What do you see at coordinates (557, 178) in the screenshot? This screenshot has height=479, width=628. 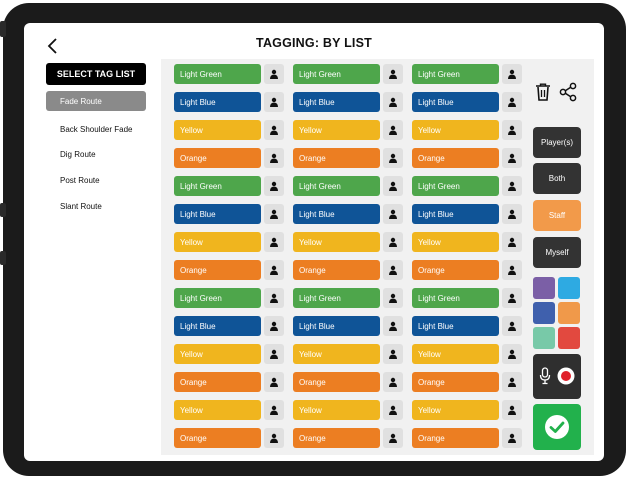 I see `both-button: Both` at bounding box center [557, 178].